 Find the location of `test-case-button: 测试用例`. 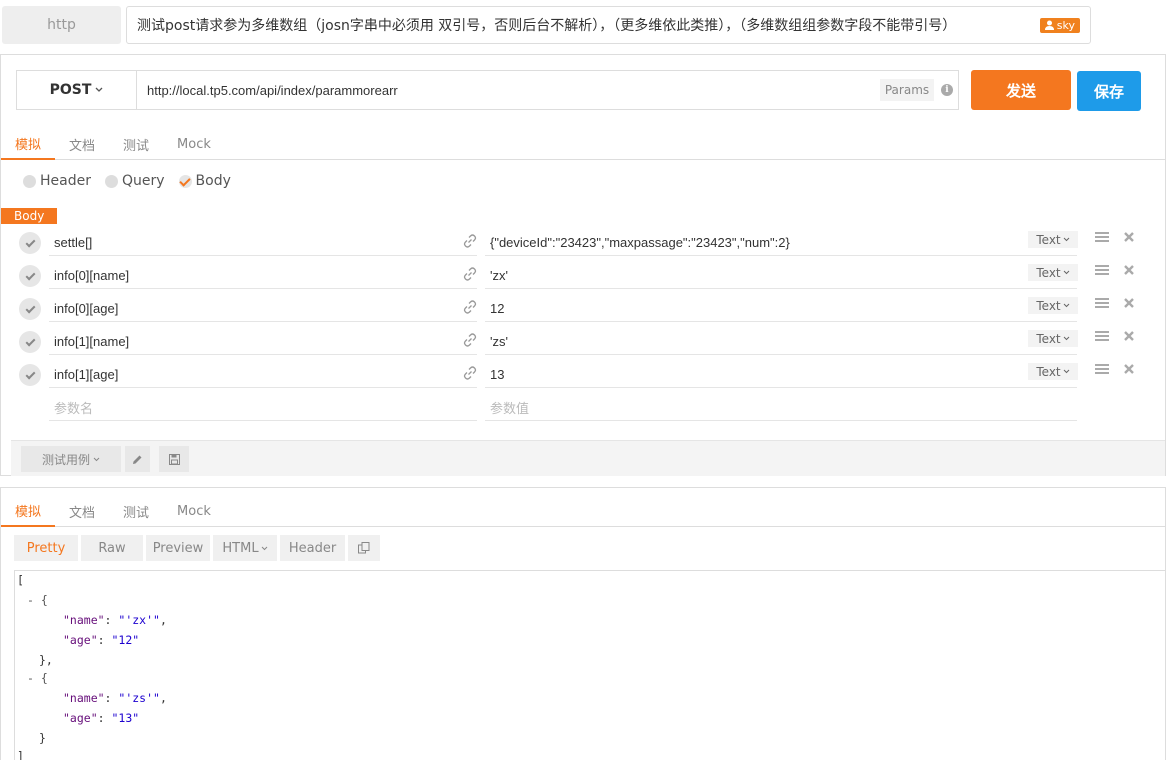

test-case-button: 测试用例 is located at coordinates (71, 459).